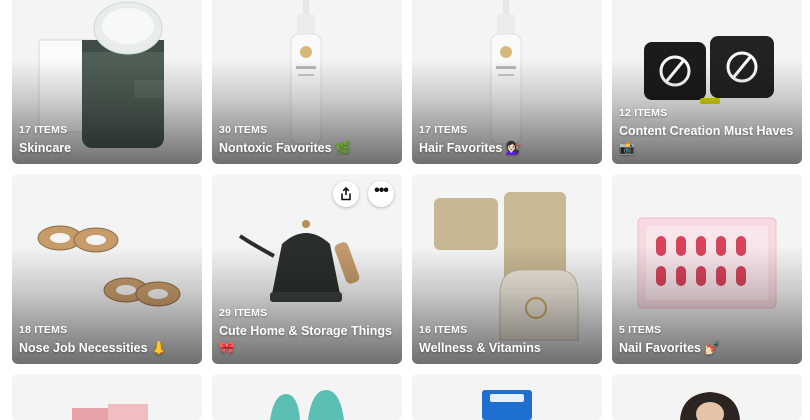 The image size is (810, 420). I want to click on title-emoji: 💅🏻, so click(712, 348).